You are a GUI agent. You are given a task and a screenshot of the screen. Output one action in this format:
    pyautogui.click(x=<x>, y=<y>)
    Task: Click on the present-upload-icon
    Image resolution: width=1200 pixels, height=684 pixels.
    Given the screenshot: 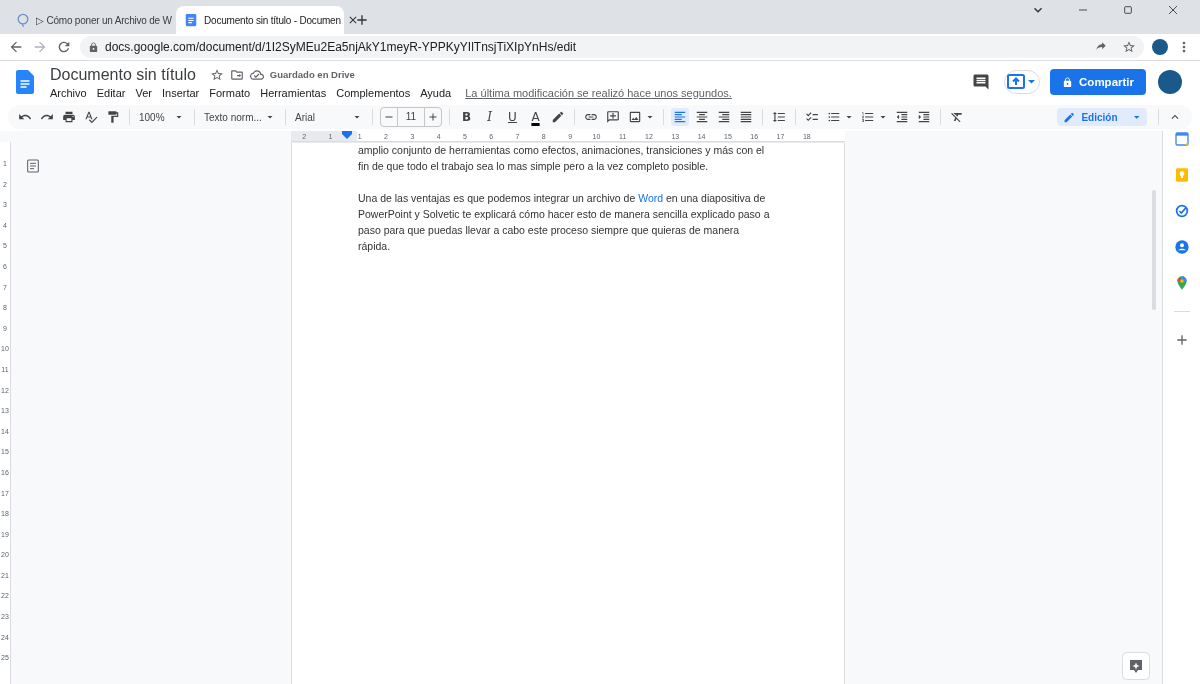 What is the action you would take?
    pyautogui.click(x=1022, y=82)
    